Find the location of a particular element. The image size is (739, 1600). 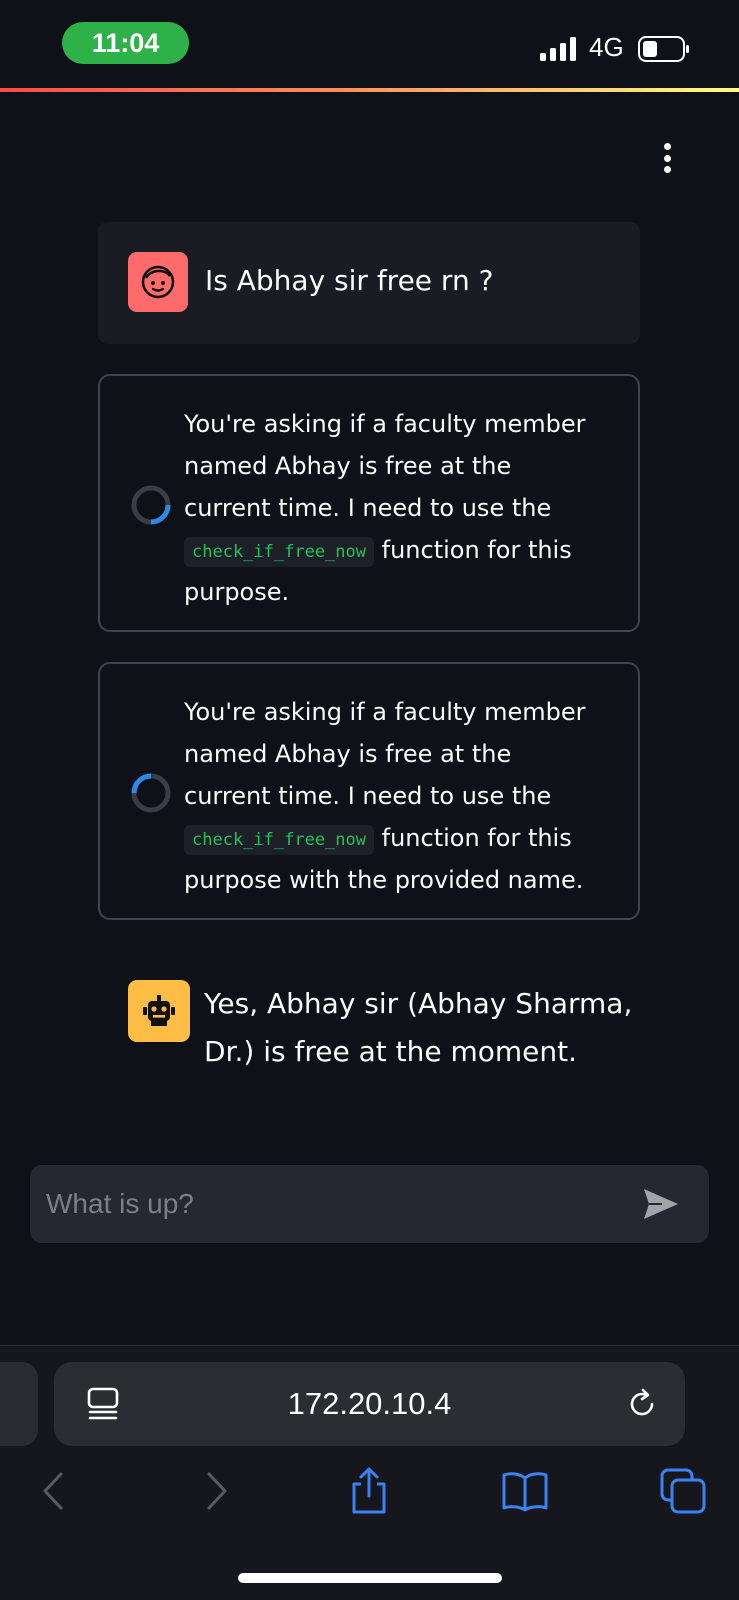

robot-icon is located at coordinates (159, 1010).